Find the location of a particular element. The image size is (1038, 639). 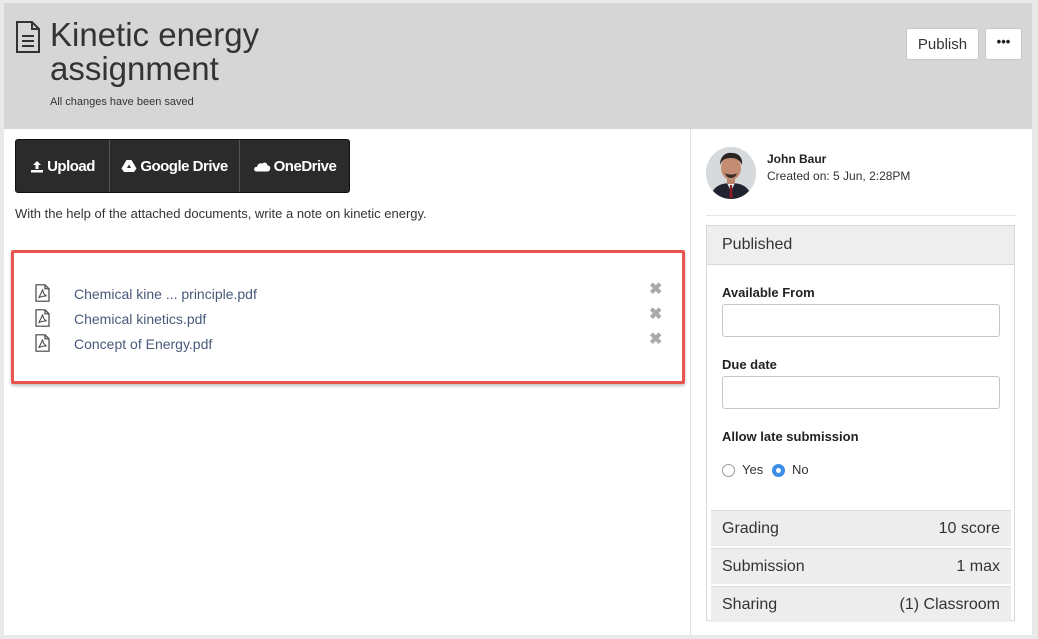

grading-label: Grading is located at coordinates (750, 528).